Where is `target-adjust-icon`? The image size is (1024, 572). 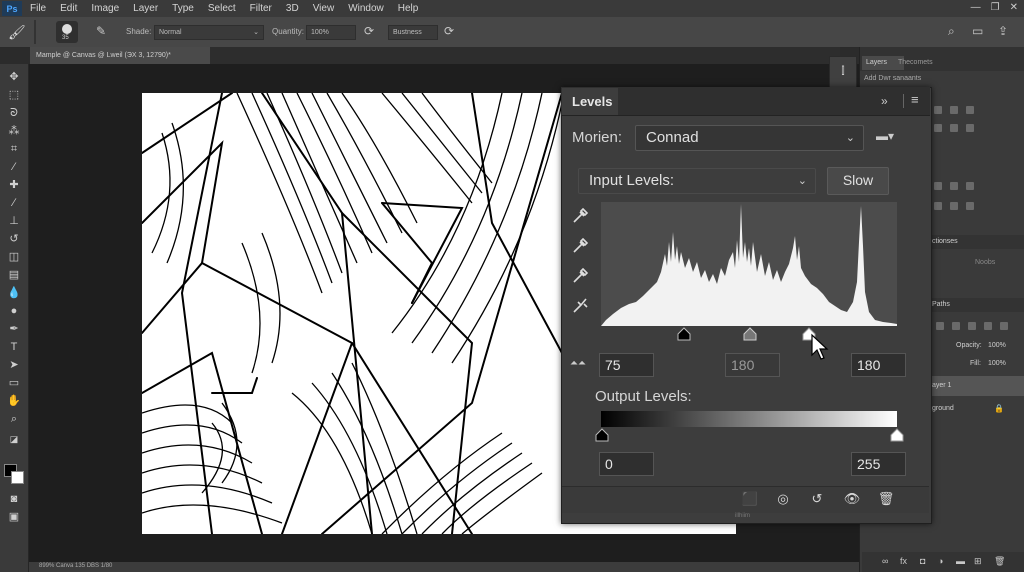 target-adjust-icon is located at coordinates (581, 305).